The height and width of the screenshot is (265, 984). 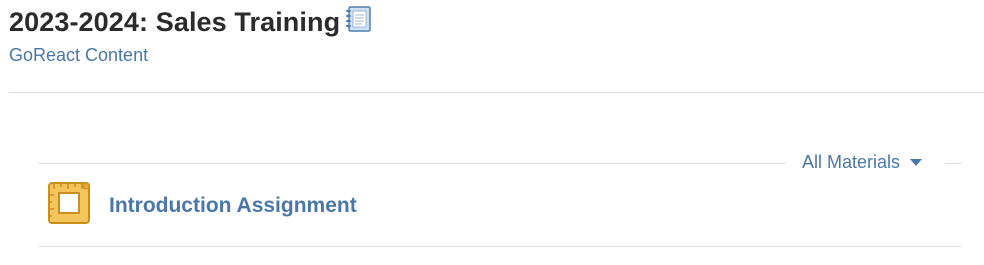 I want to click on materials-filter-dropdown: All Materials, so click(x=862, y=162).